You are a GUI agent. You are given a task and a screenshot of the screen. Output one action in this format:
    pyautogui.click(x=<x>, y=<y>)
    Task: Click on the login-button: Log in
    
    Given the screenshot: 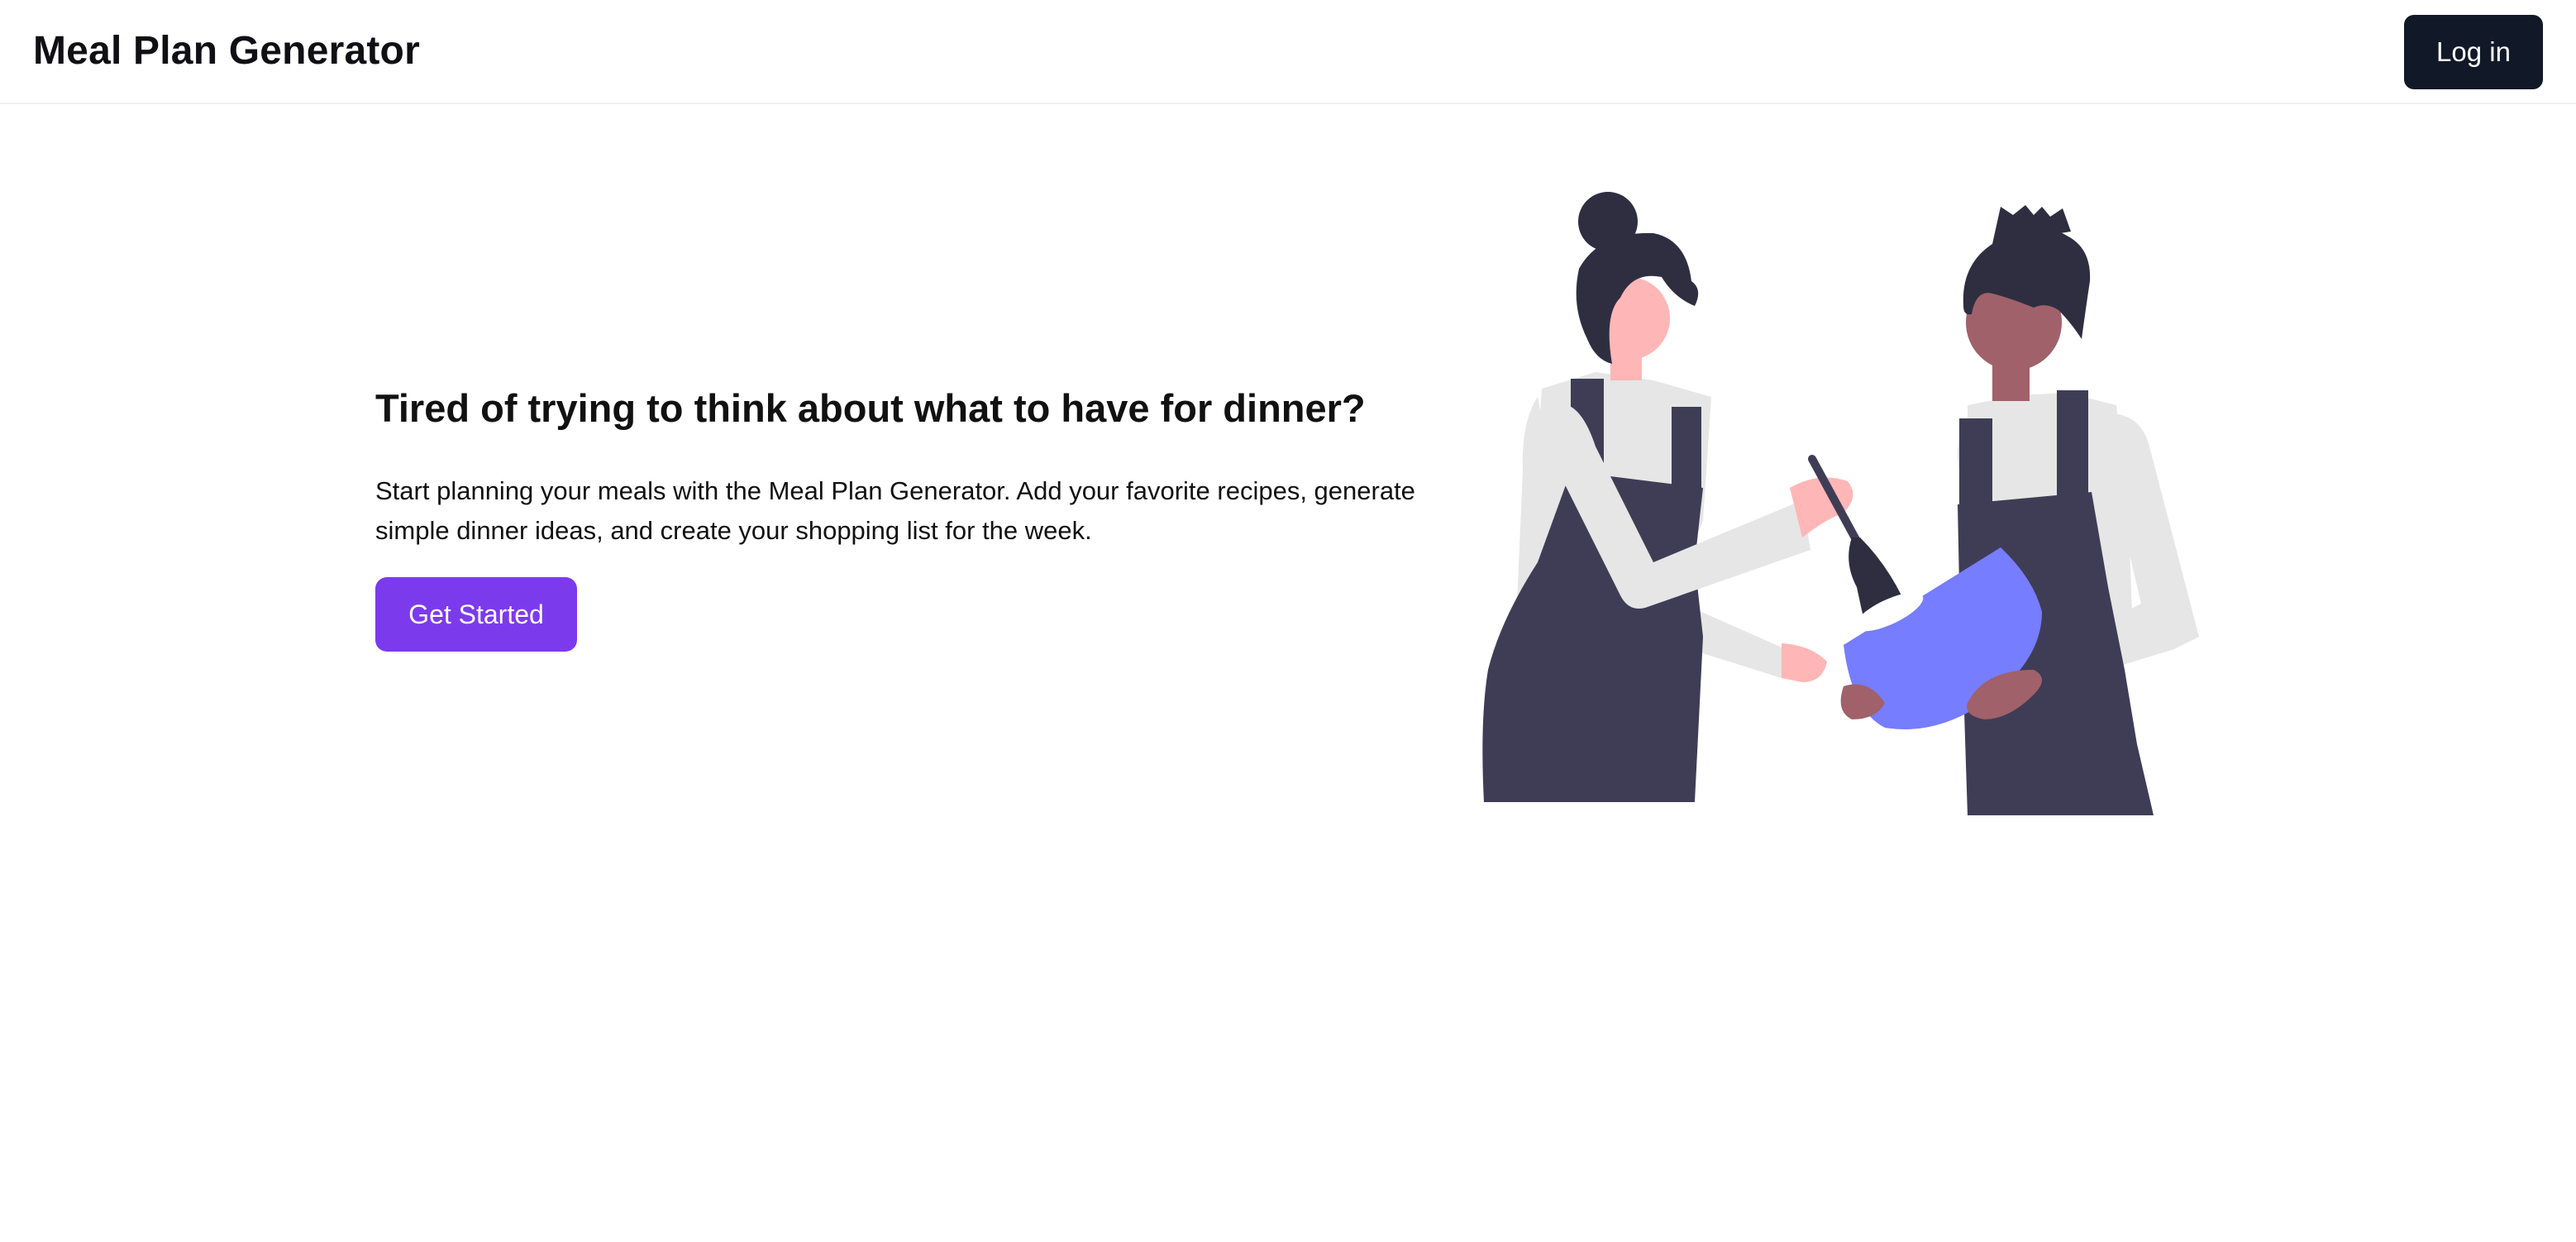 What is the action you would take?
    pyautogui.click(x=2473, y=52)
    